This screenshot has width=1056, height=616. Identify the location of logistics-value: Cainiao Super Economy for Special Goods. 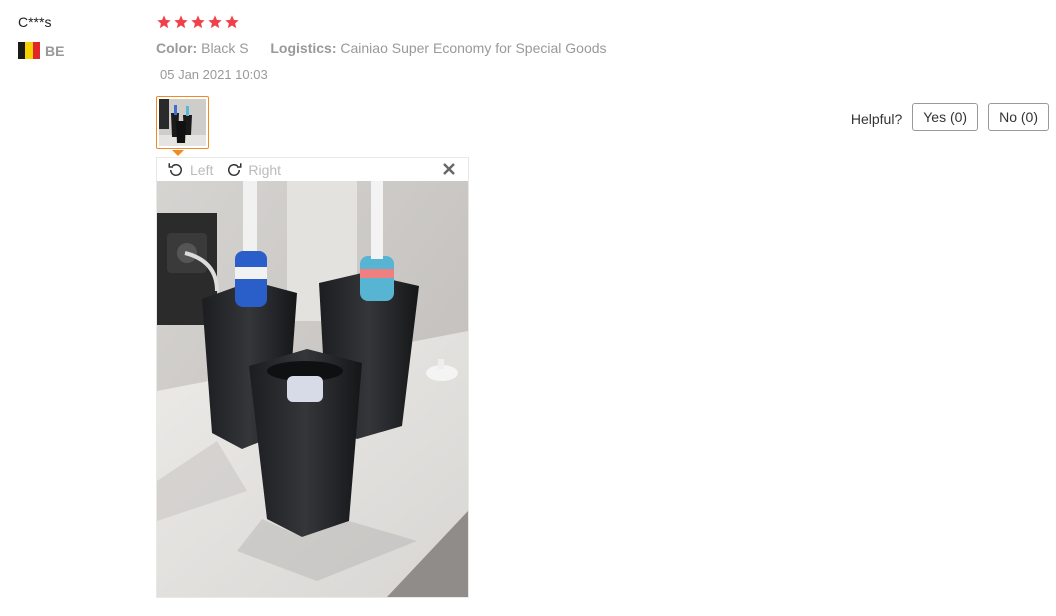
(473, 48).